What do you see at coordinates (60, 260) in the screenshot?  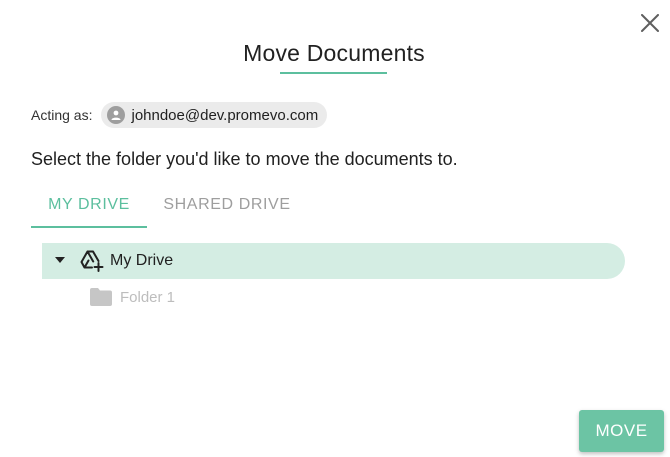 I see `caret-down-icon` at bounding box center [60, 260].